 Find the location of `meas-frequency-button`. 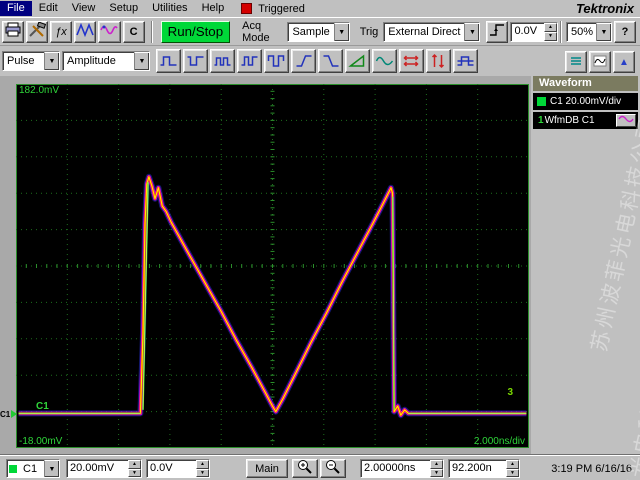

meas-frequency-button is located at coordinates (276, 61).